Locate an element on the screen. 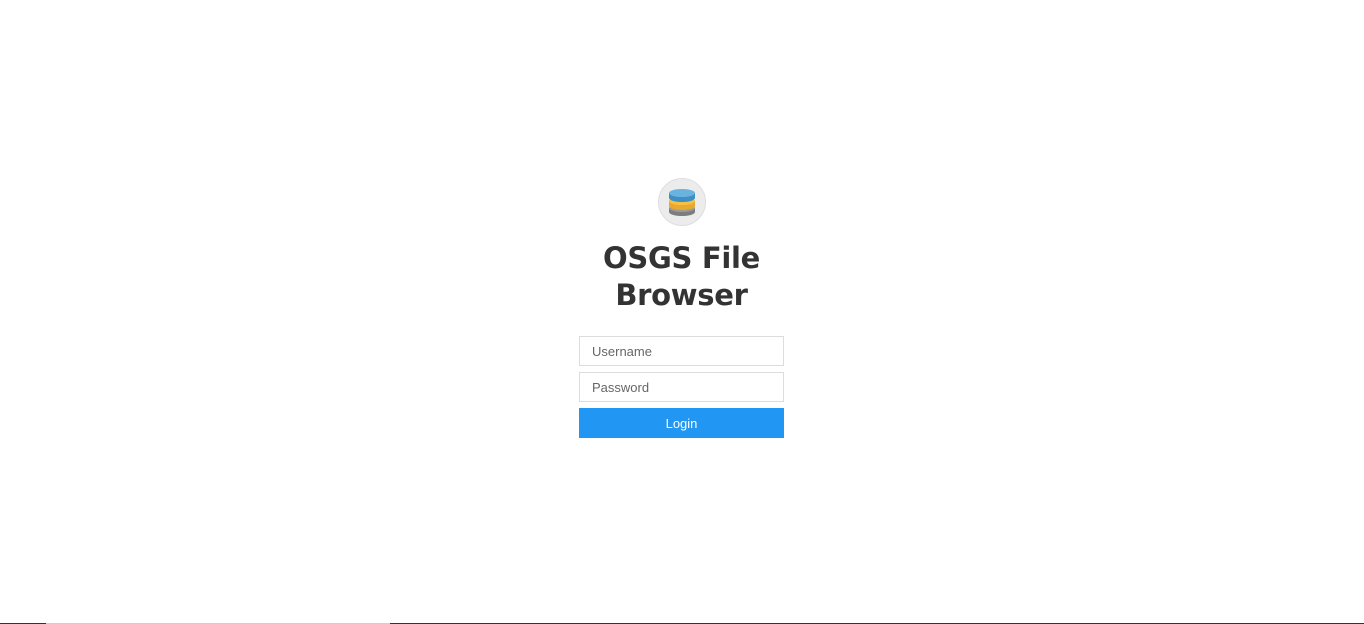 The width and height of the screenshot is (1364, 624). title-line-1: OSGS File is located at coordinates (681, 258).